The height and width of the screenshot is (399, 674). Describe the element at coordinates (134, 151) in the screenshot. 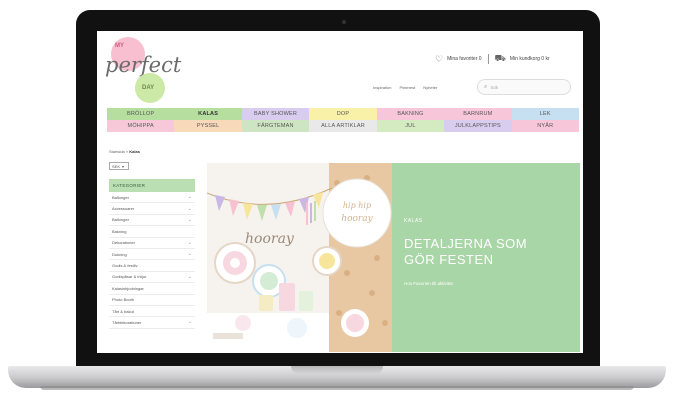

I see `breadcrumb-current: Kalas` at that location.